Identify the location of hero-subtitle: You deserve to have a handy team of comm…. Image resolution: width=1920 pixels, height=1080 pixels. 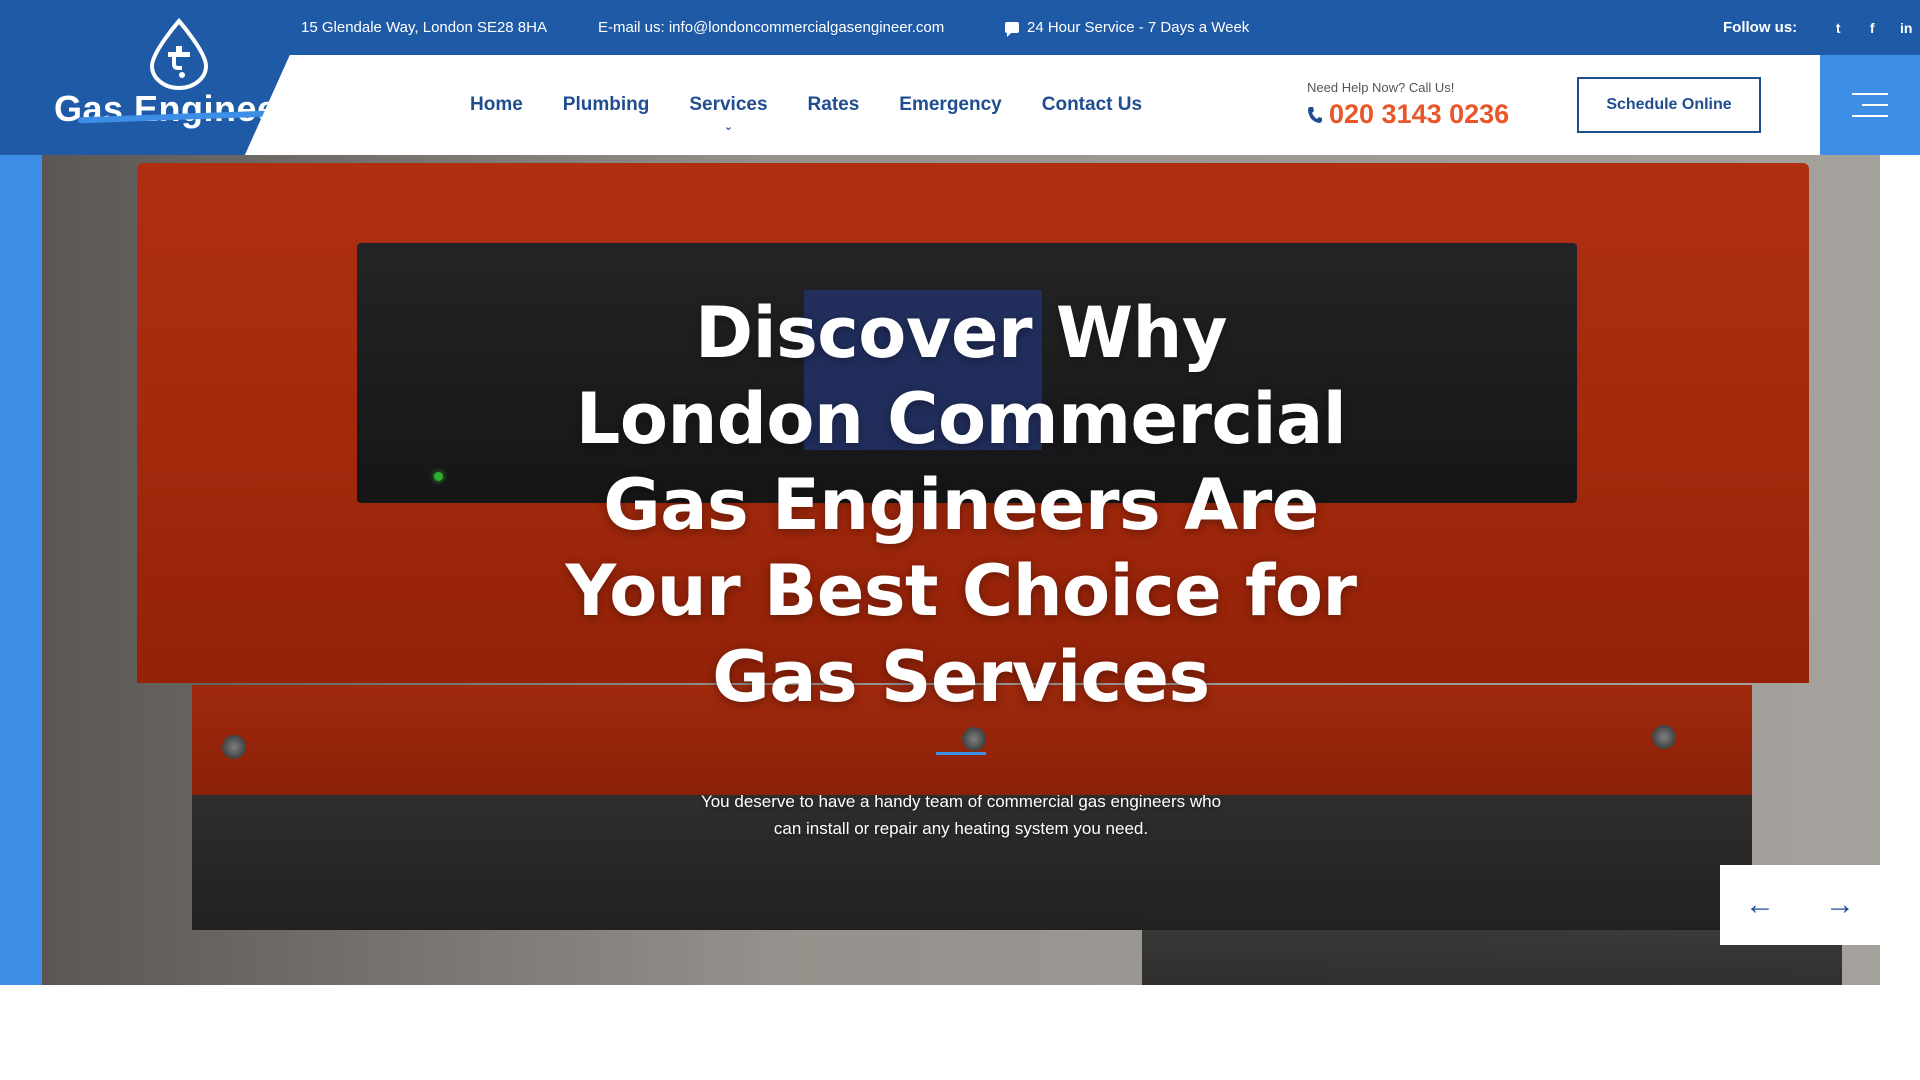
(961, 815).